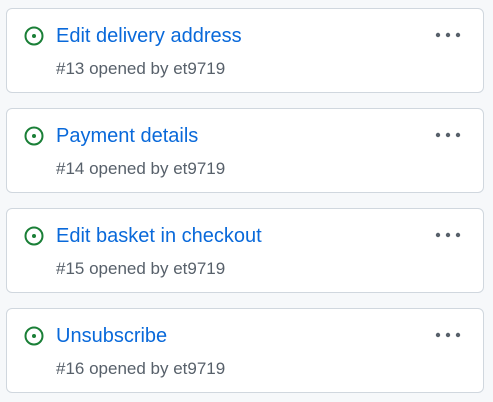  Describe the element at coordinates (111, 336) in the screenshot. I see `issue-title-link: Unsubscribe` at that location.